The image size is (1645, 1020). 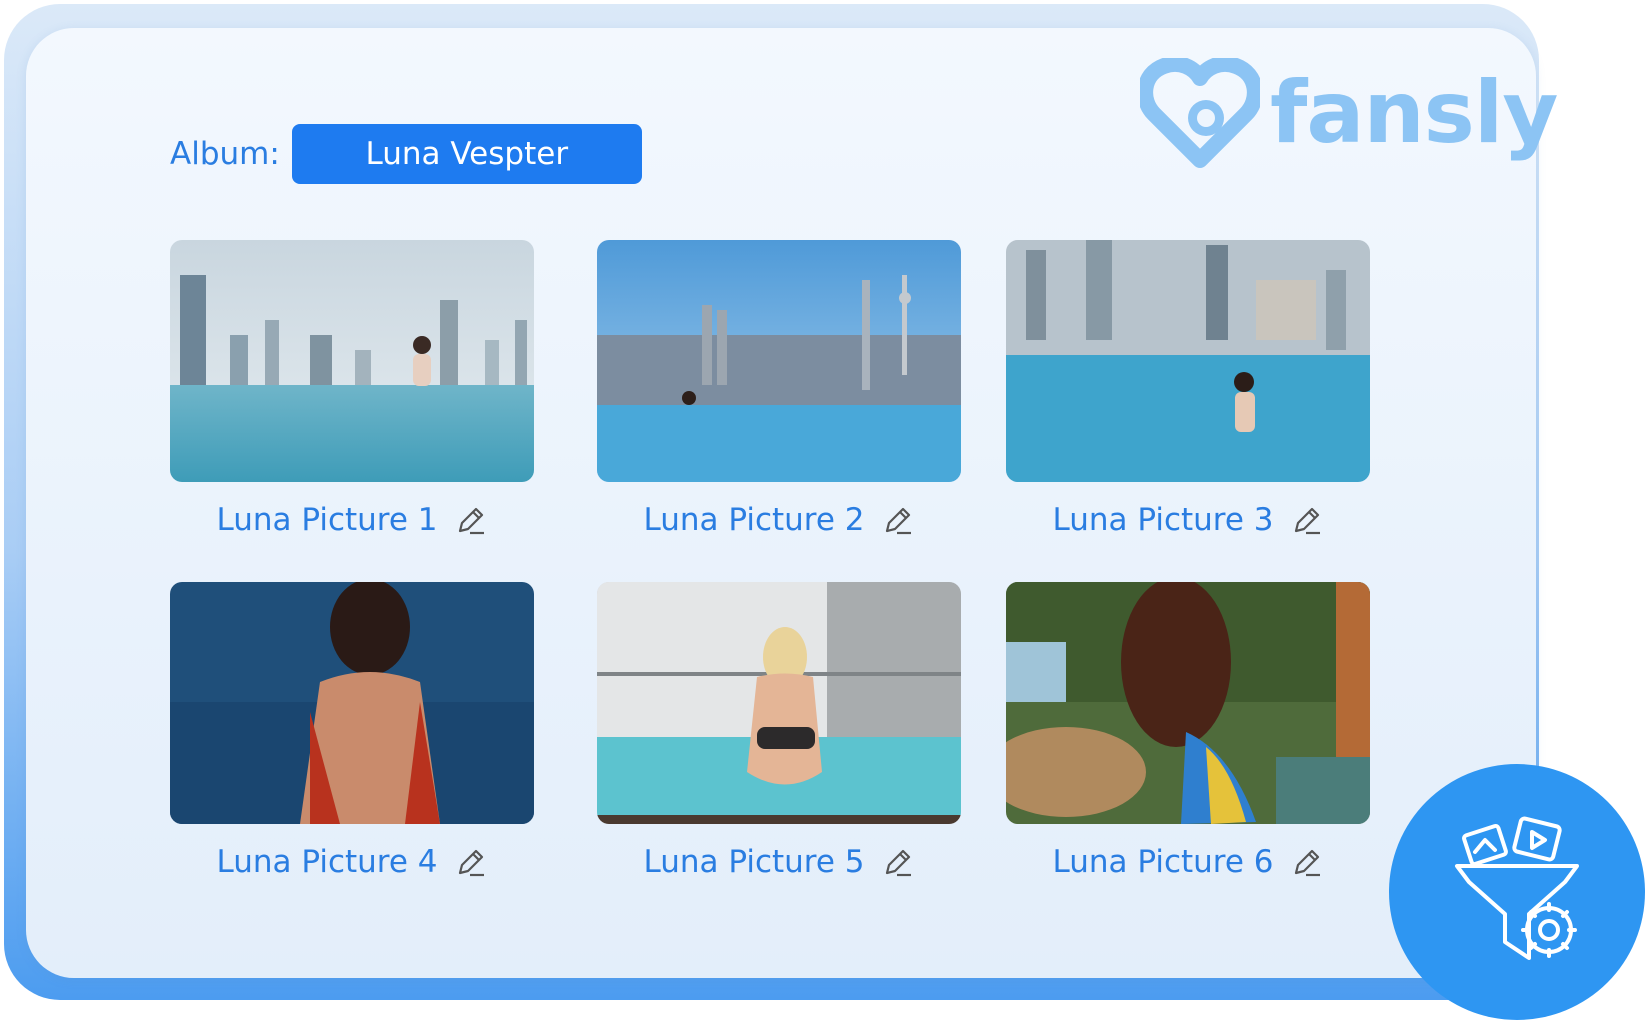 I want to click on photo-title: Luna Picture 1, so click(x=327, y=520).